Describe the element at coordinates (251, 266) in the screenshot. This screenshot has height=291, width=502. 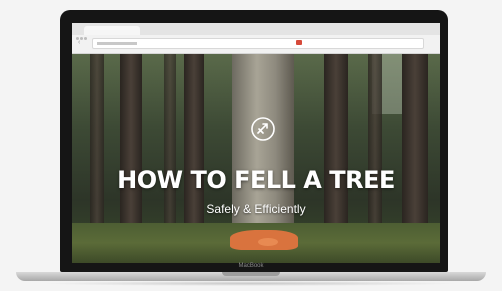
I see `laptop-brand-label: MacBook` at that location.